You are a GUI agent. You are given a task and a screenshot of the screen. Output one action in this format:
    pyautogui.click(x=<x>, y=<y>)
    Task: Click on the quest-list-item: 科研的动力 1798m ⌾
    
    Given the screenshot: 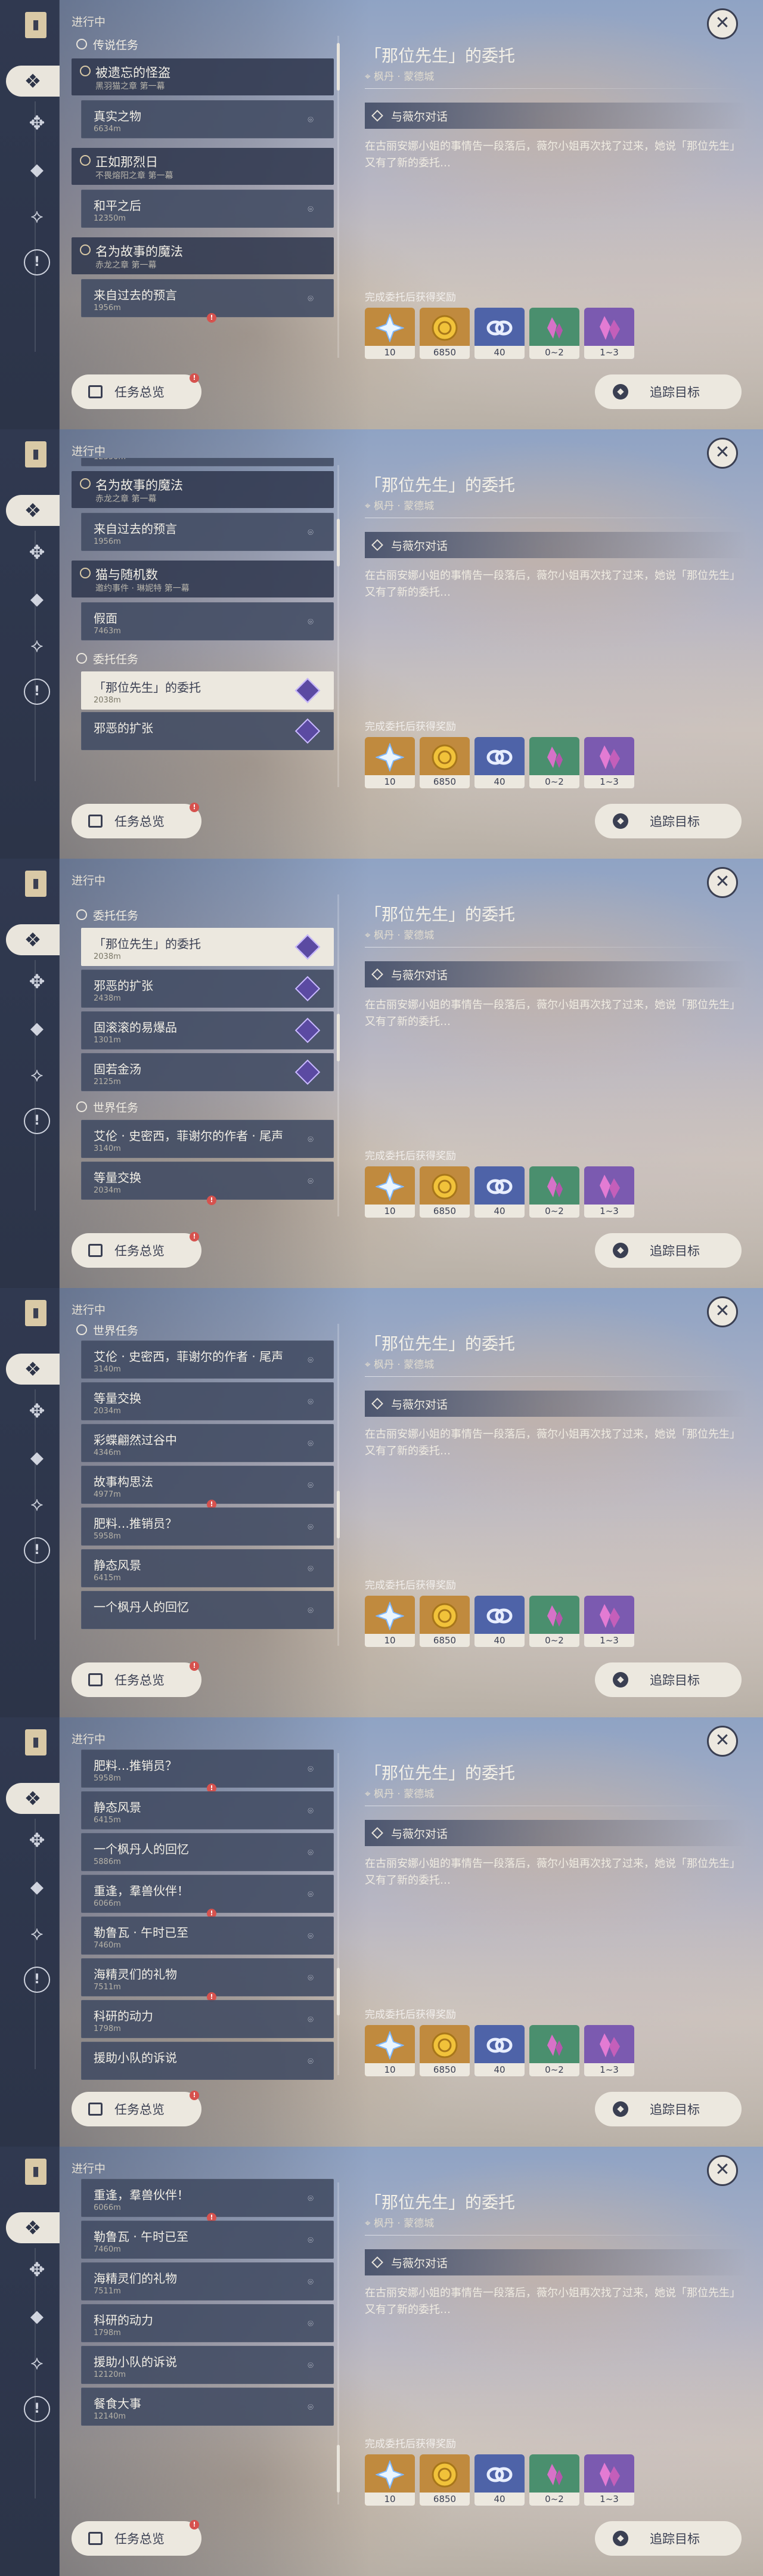 What is the action you would take?
    pyautogui.click(x=207, y=2019)
    